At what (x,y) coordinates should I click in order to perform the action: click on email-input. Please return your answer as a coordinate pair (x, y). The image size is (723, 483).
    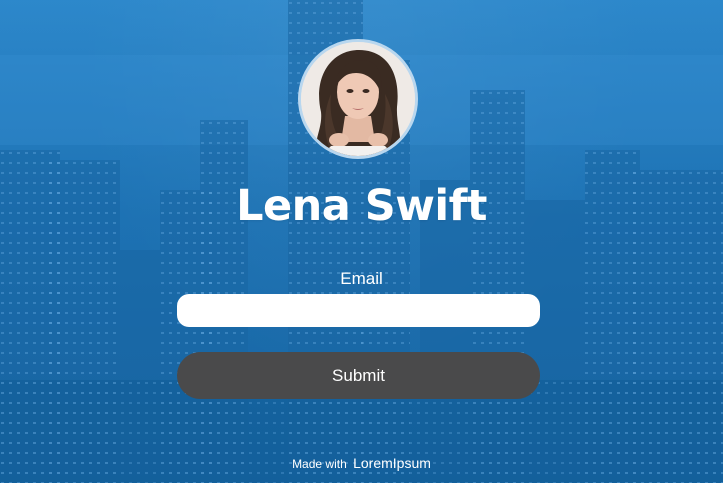
    Looking at the image, I should click on (358, 310).